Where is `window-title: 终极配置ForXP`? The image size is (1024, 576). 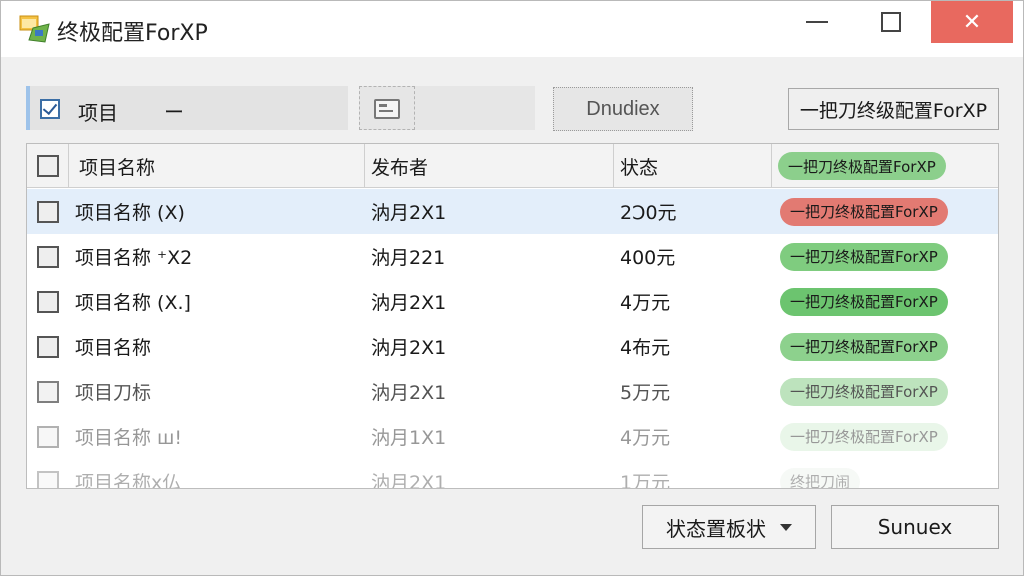 window-title: 终极配置ForXP is located at coordinates (132, 33).